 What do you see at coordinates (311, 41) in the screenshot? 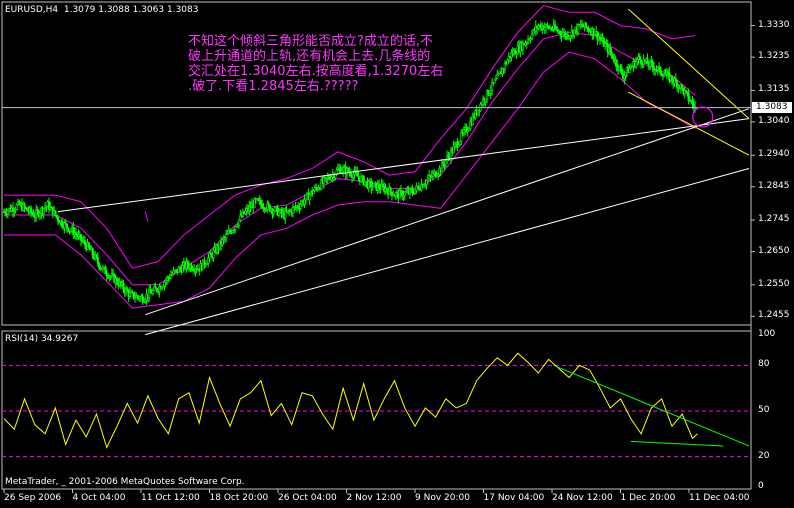
I see `note-line: 不知这个倾斜三角形能否成立?成立的话,不` at bounding box center [311, 41].